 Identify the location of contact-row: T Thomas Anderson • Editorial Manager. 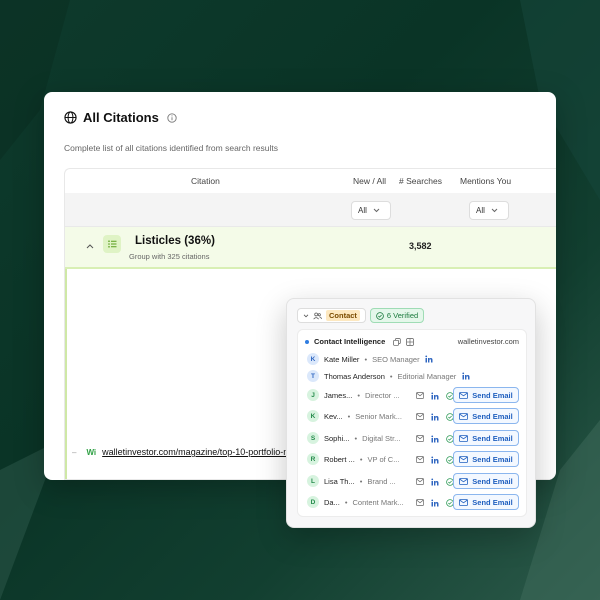
(388, 376).